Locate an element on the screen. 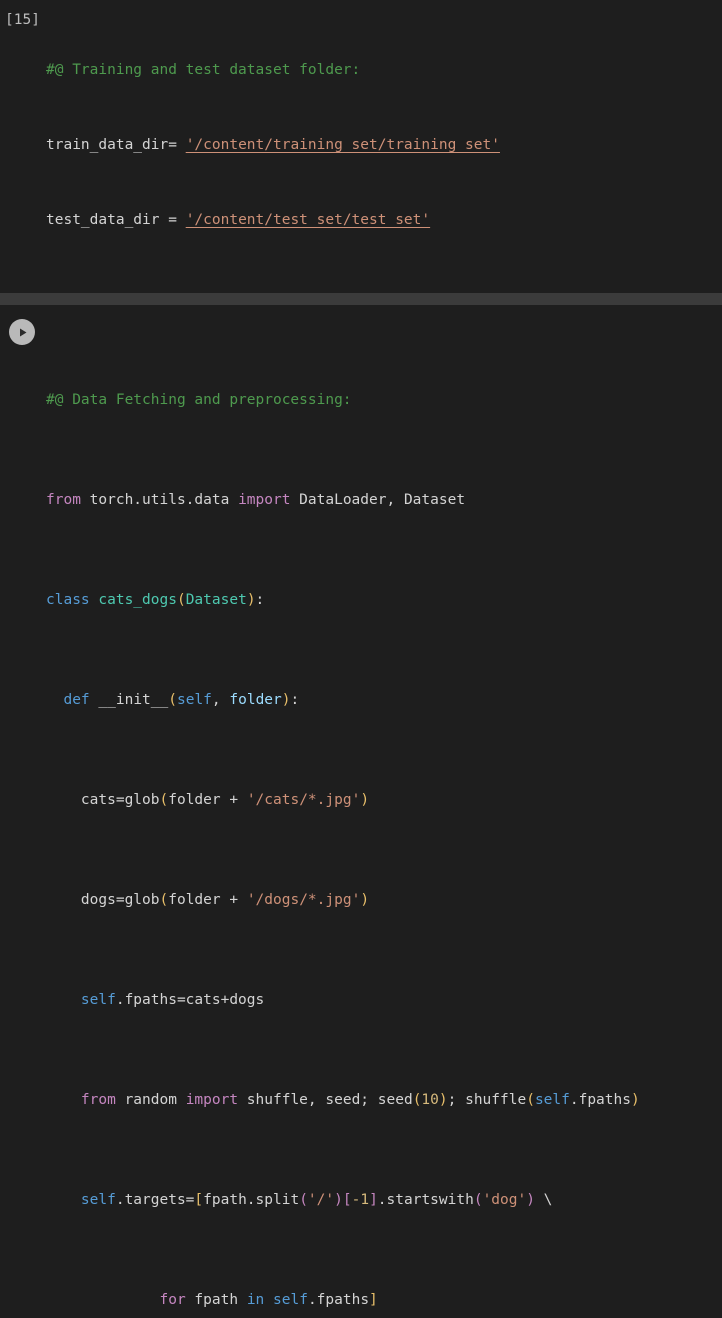 The height and width of the screenshot is (1318, 722). plain-token: dogs=glob is located at coordinates (103, 900).